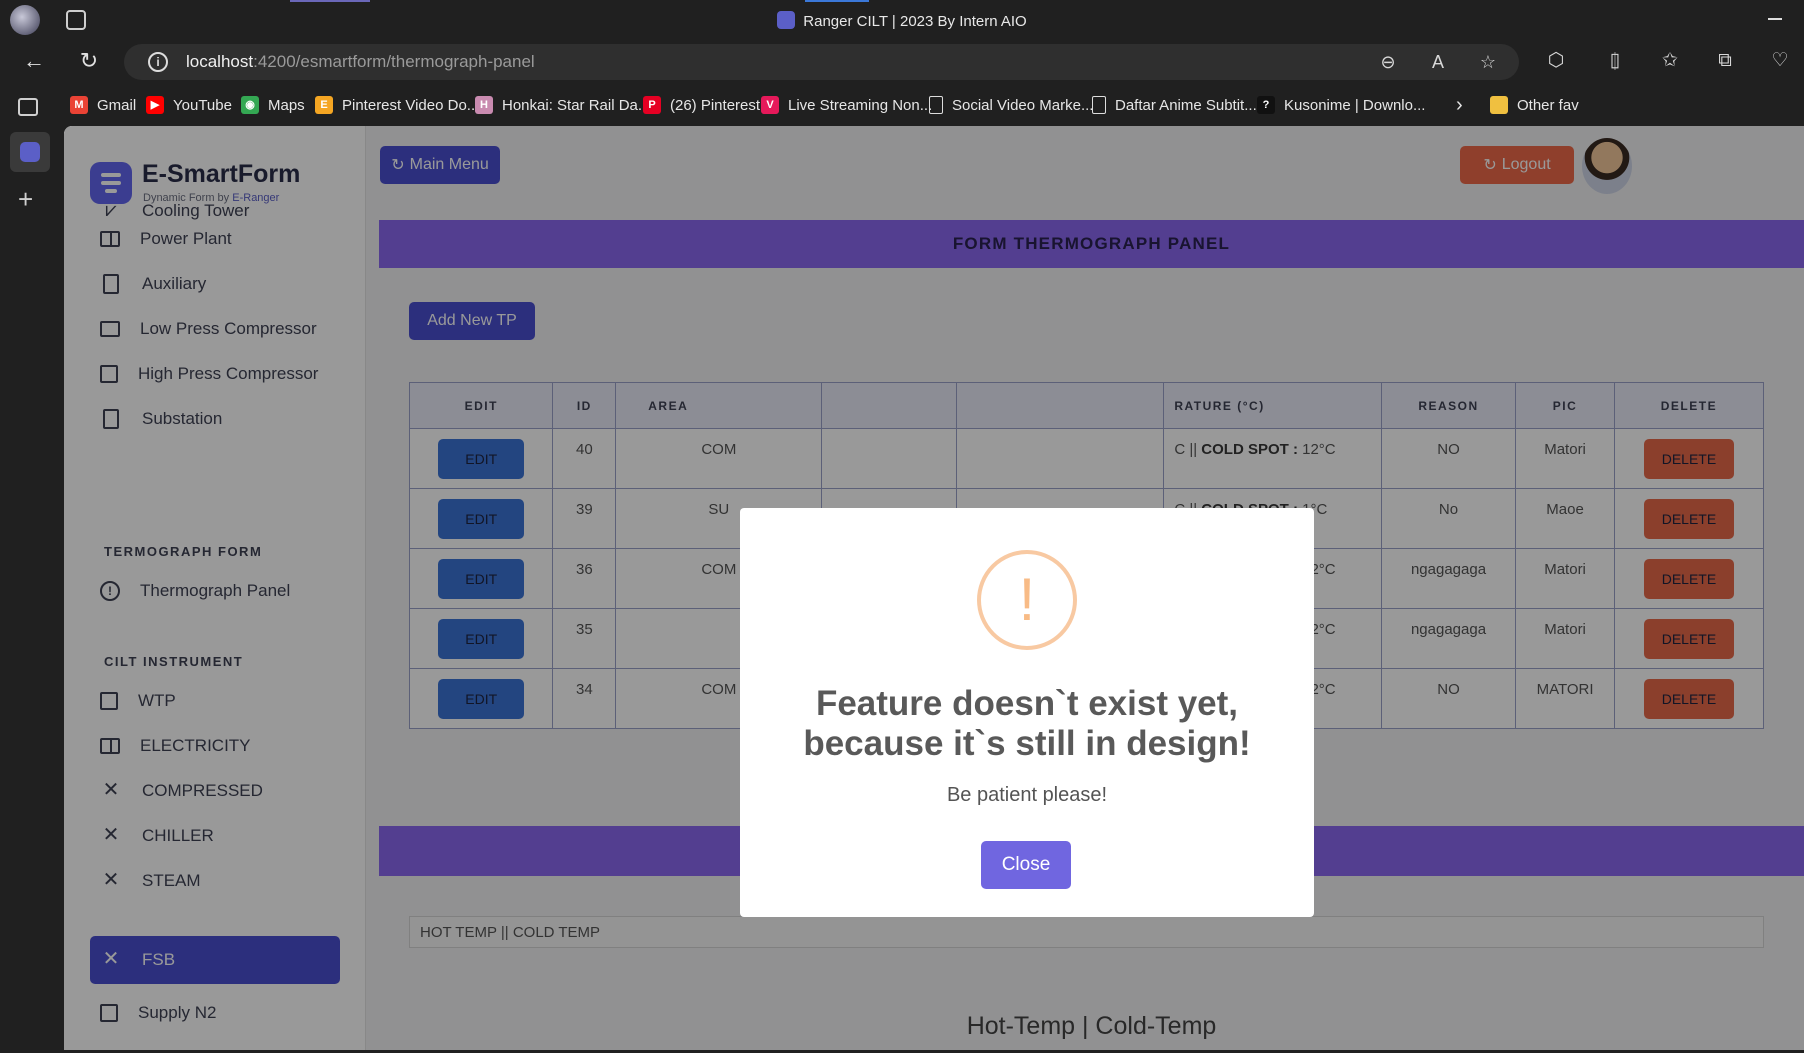 The image size is (1804, 1053). What do you see at coordinates (1459, 105) in the screenshot?
I see `bookmarks-overflow-chevron-icon: ›` at bounding box center [1459, 105].